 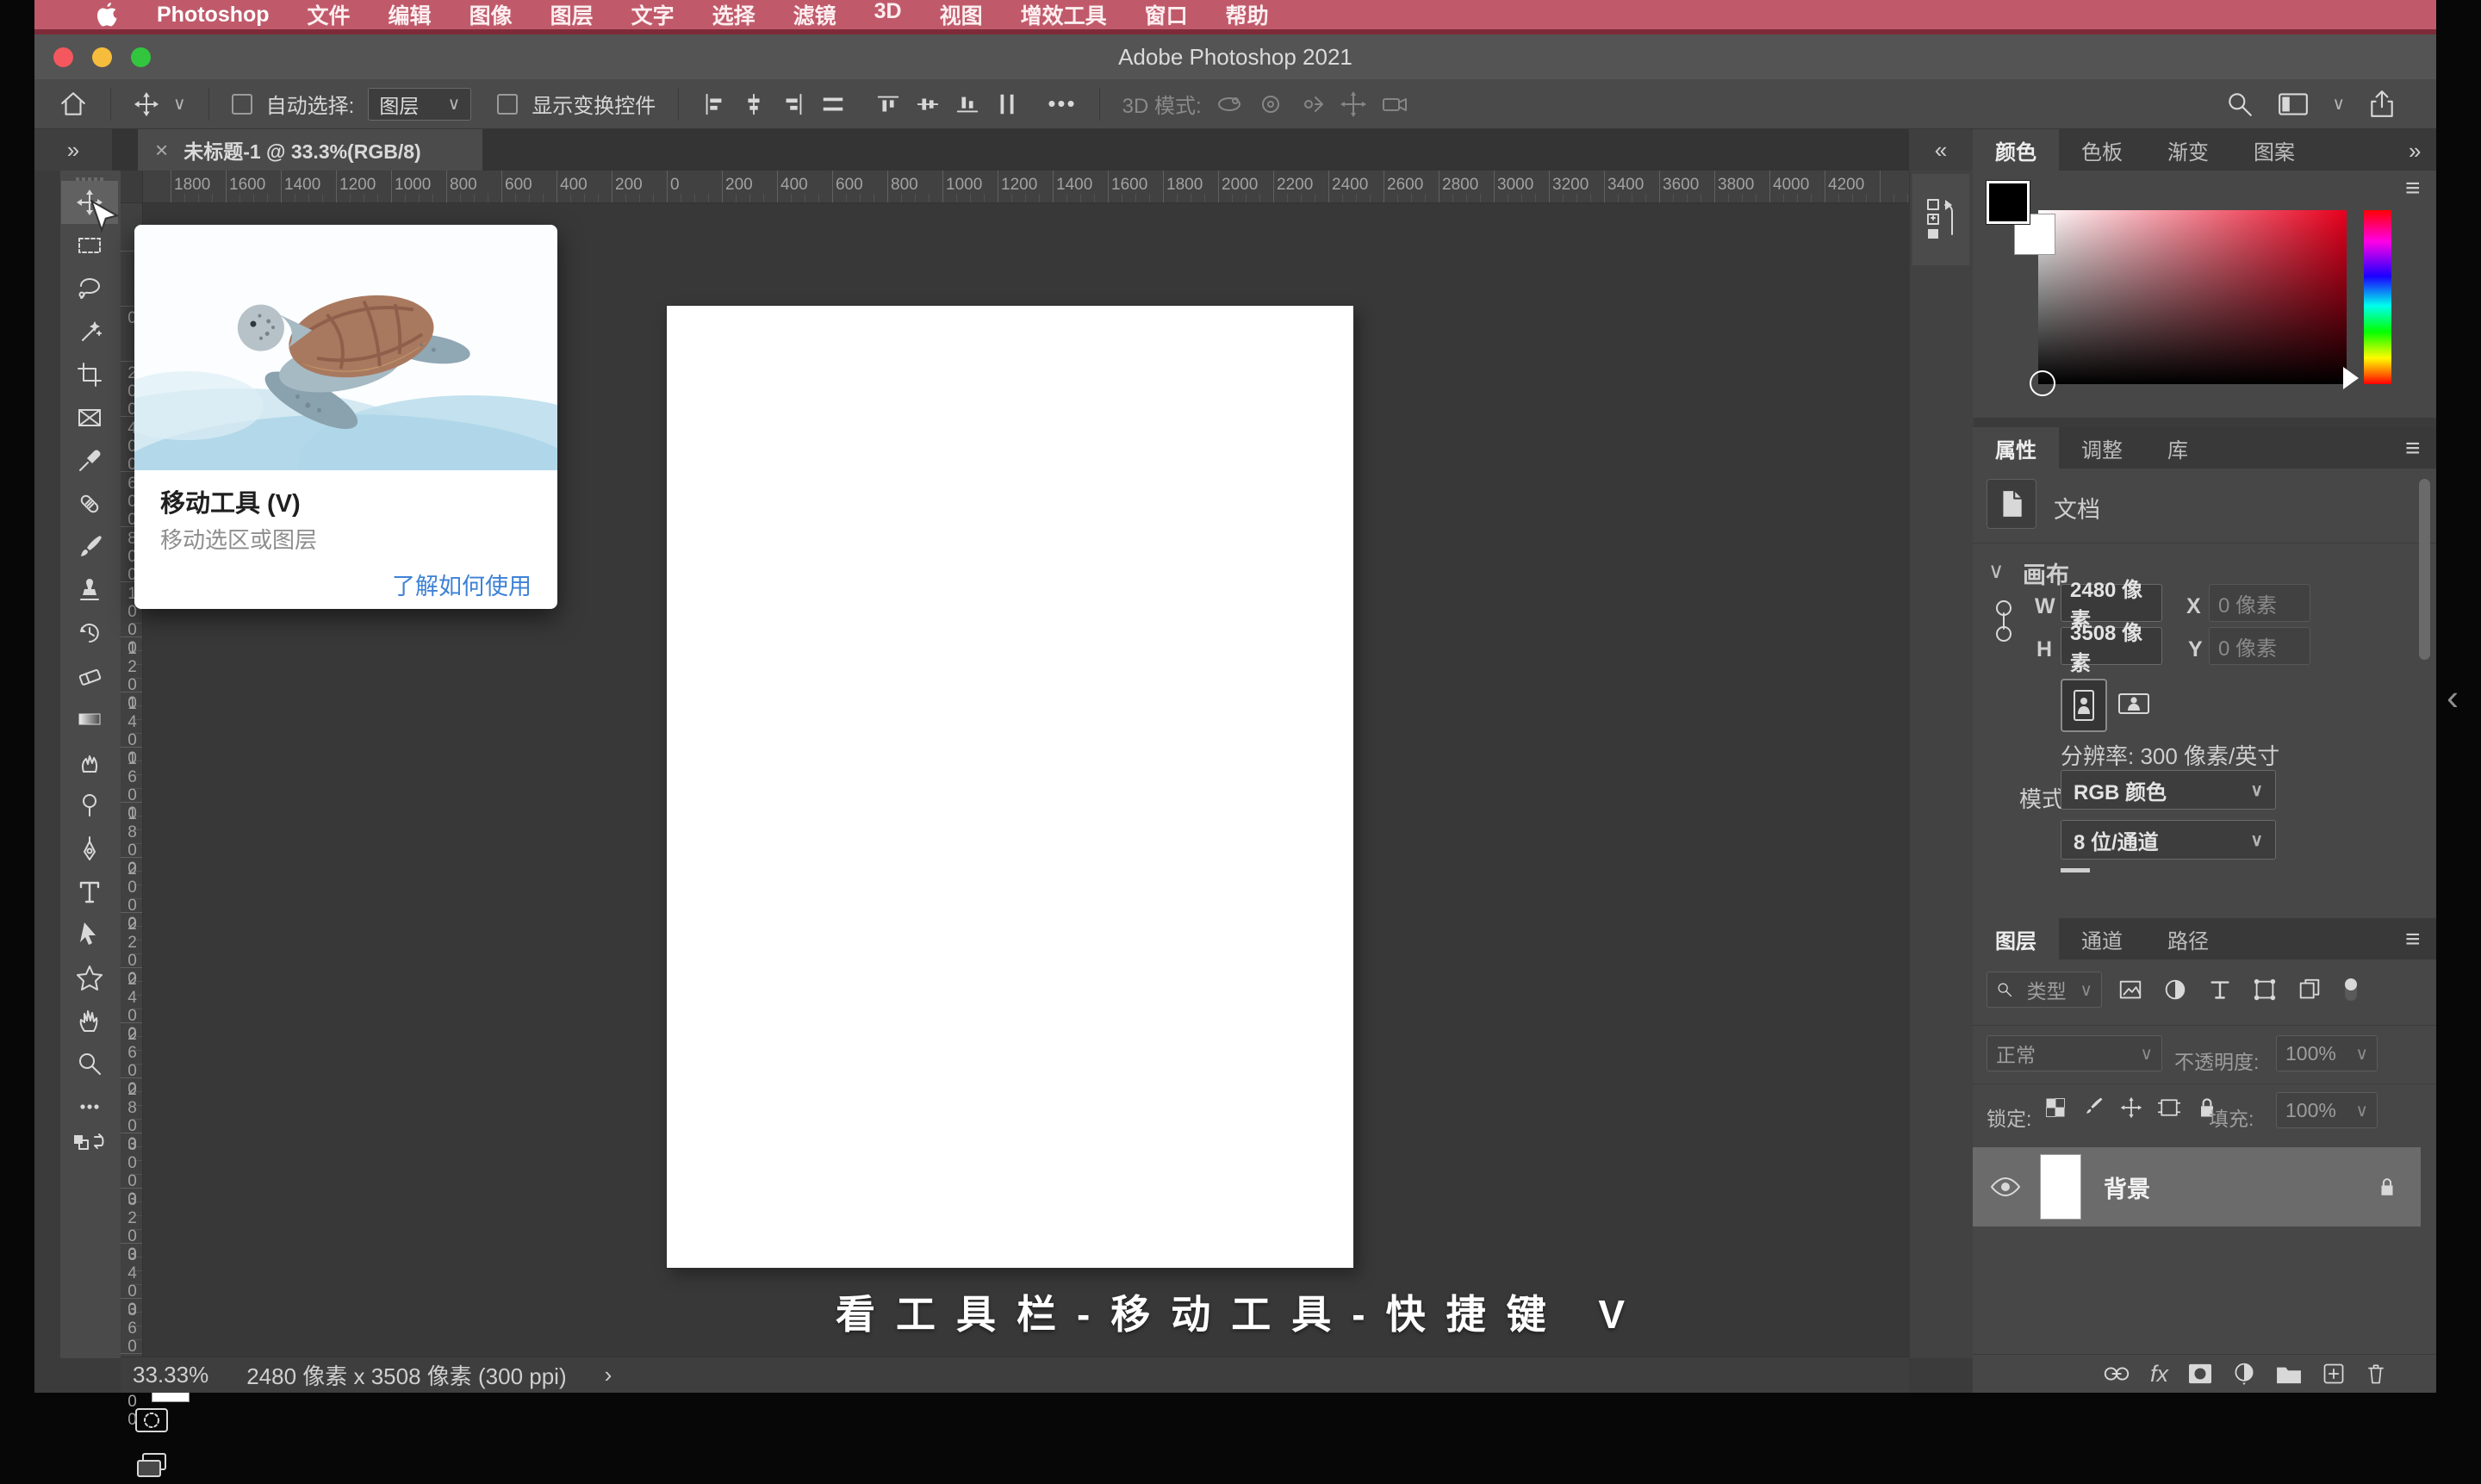 What do you see at coordinates (2130, 990) in the screenshot?
I see `filter-image-icon` at bounding box center [2130, 990].